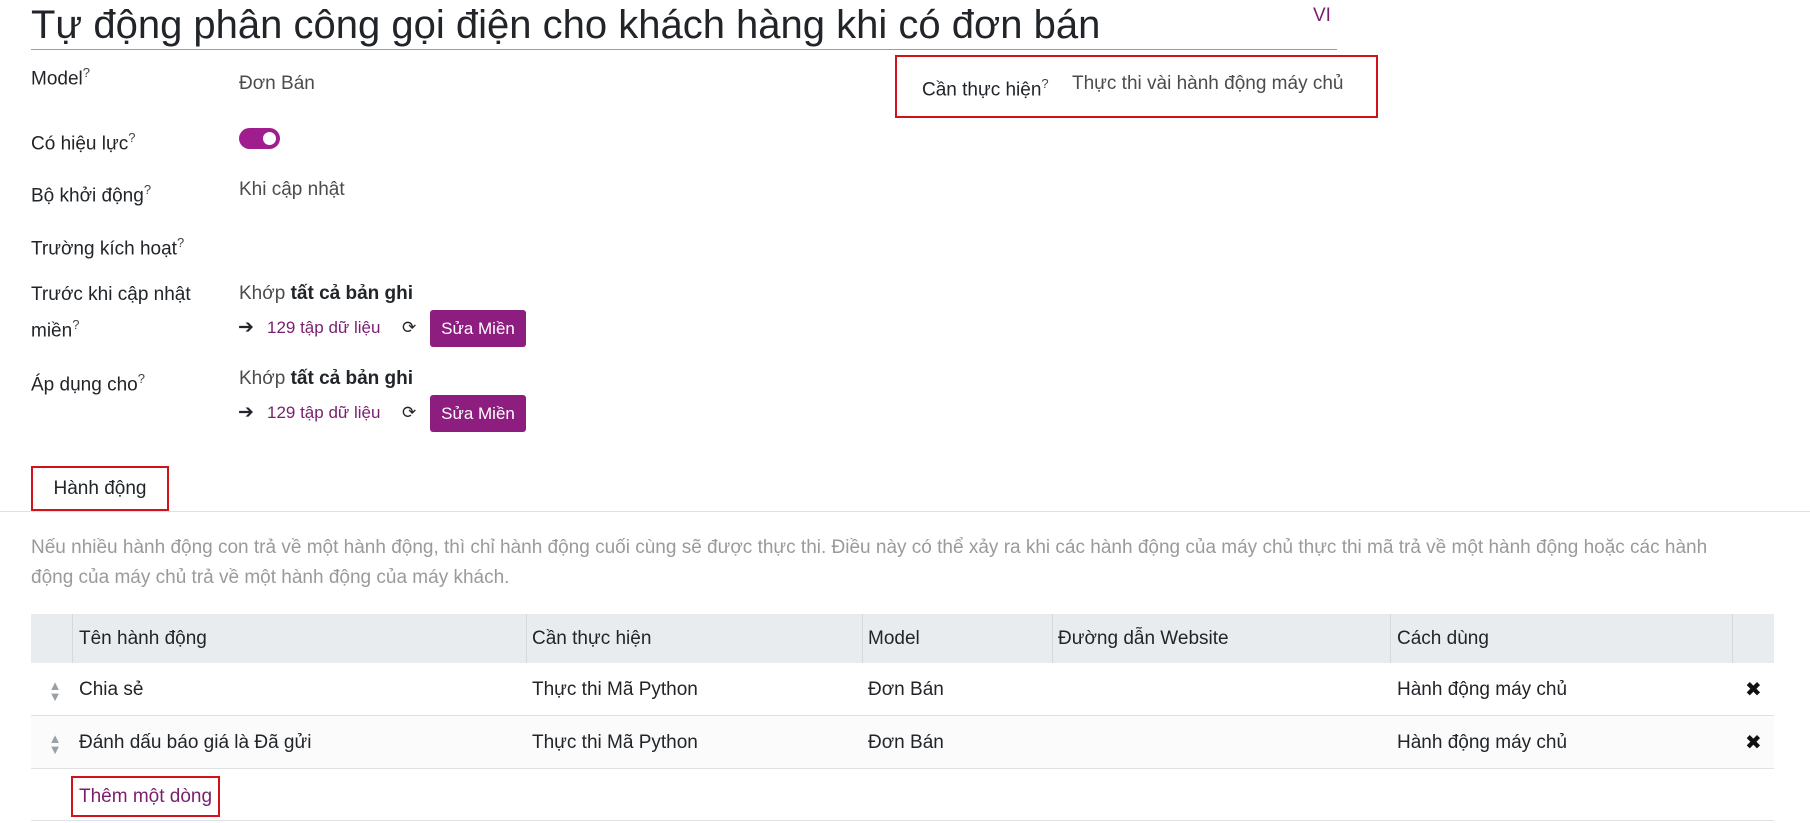  I want to click on add-line-link: Thêm một dòng, so click(146, 796).